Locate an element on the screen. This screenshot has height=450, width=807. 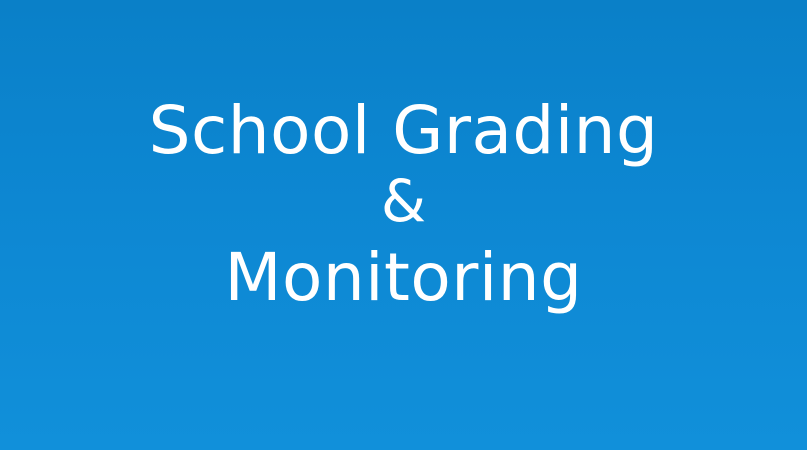
title-line-school-grading: School Grading is located at coordinates (403, 130).